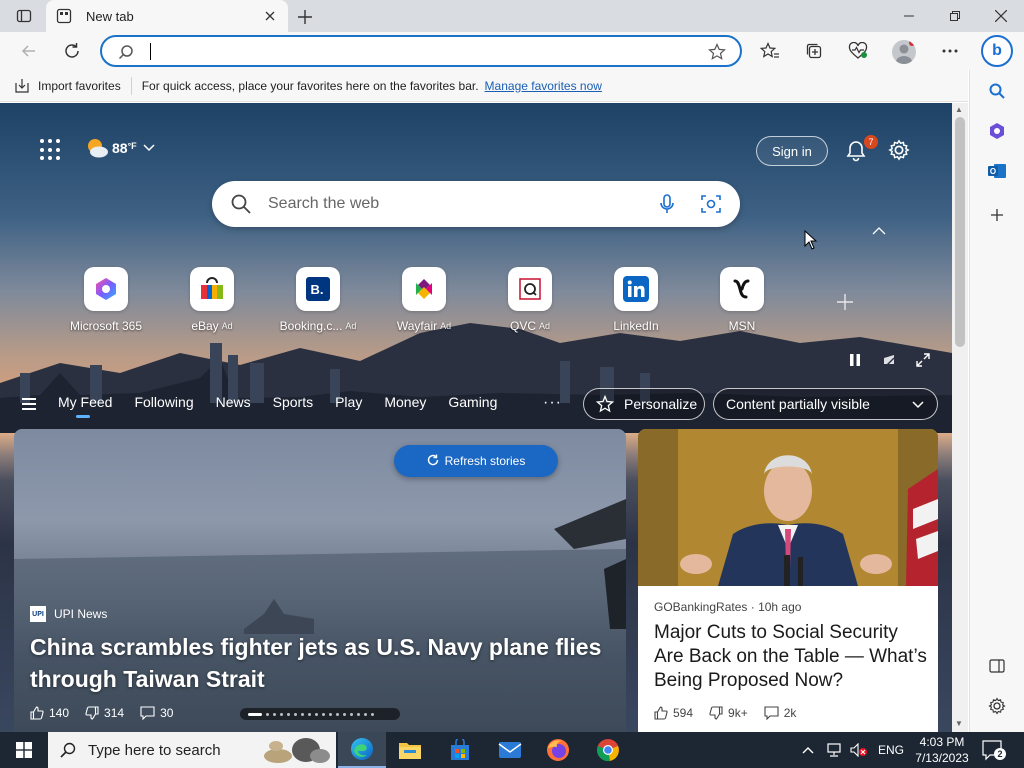  I want to click on taskbar-file-explorer, so click(410, 750).